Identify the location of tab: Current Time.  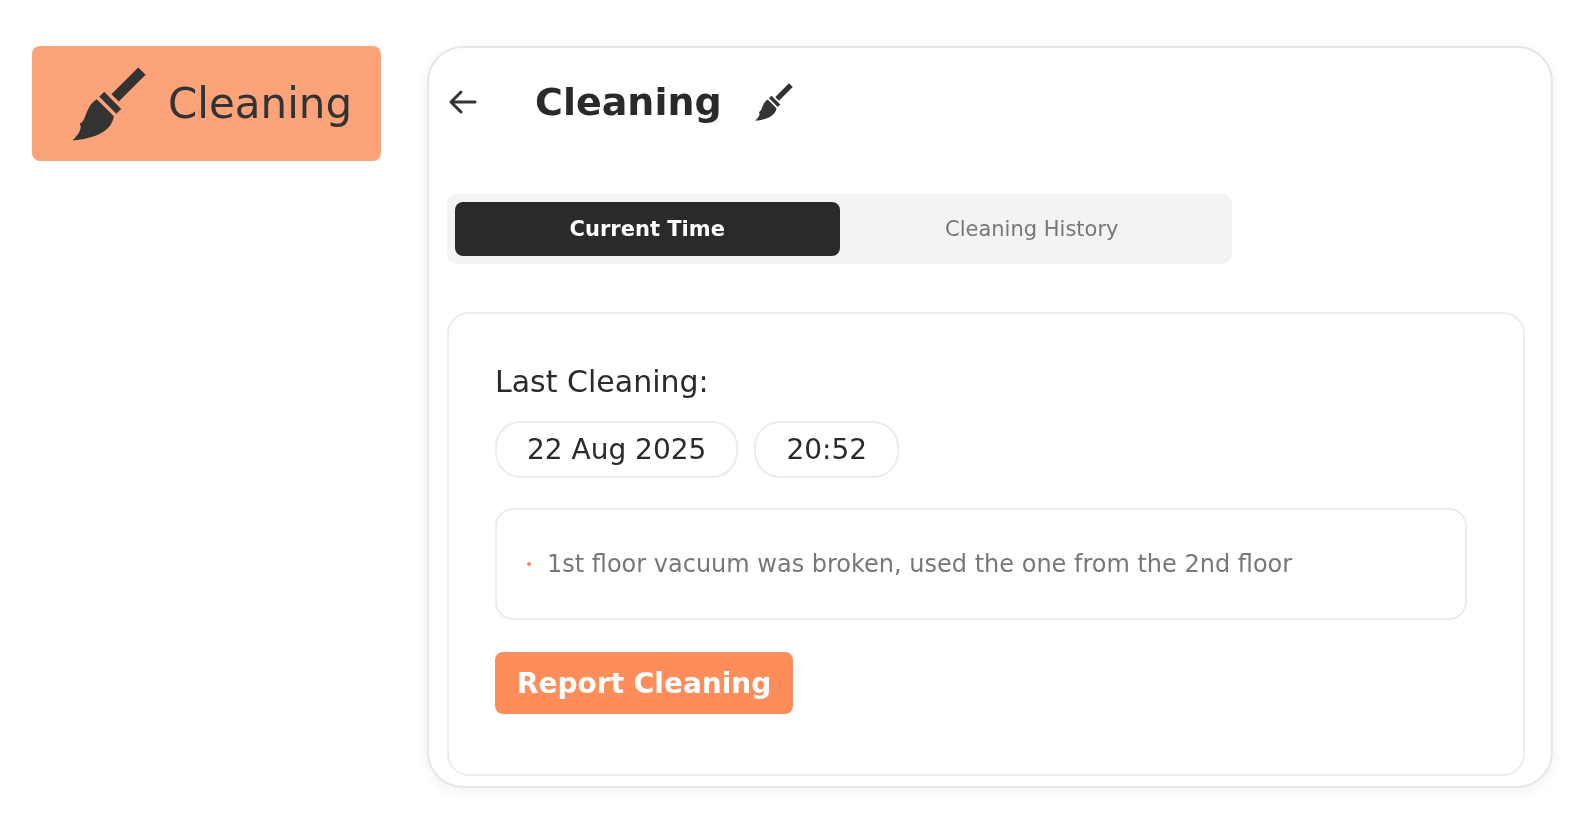
(647, 229).